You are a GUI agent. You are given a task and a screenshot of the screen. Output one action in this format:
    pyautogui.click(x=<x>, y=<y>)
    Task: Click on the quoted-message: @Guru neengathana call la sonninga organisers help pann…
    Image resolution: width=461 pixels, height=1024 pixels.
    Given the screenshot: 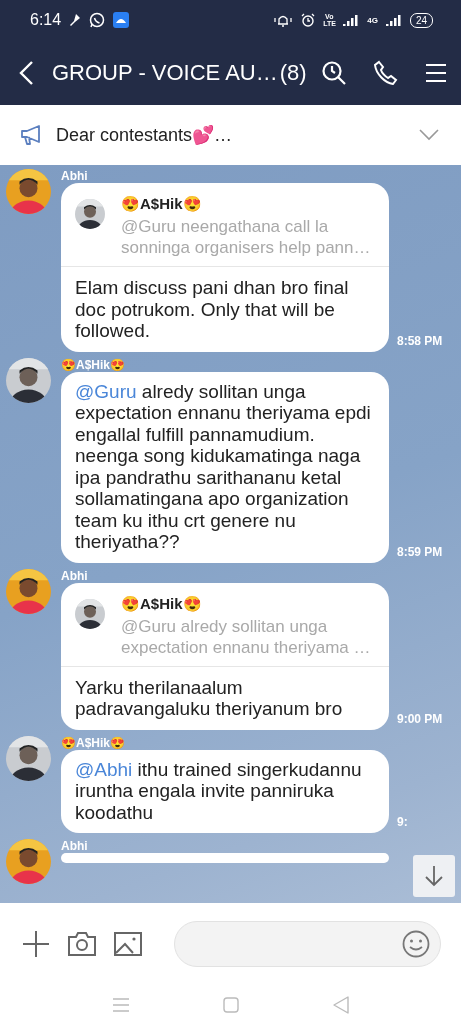 What is the action you would take?
    pyautogui.click(x=246, y=237)
    